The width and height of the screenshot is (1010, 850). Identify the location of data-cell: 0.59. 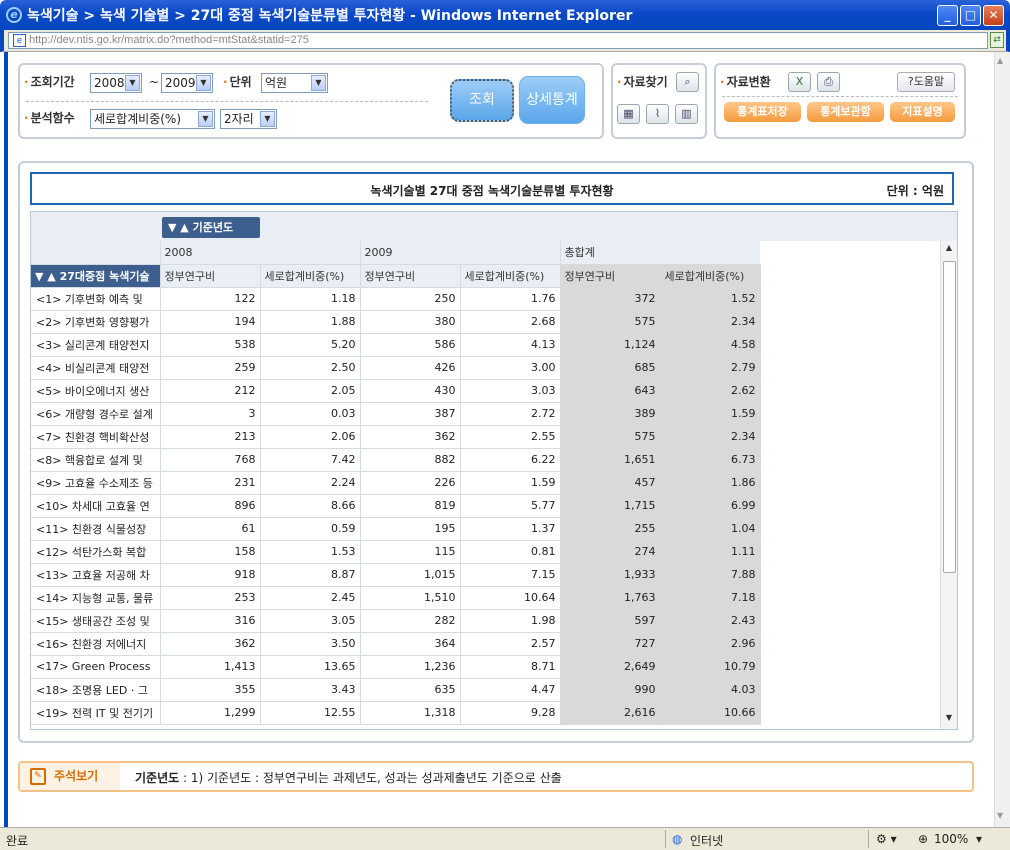
(310, 529).